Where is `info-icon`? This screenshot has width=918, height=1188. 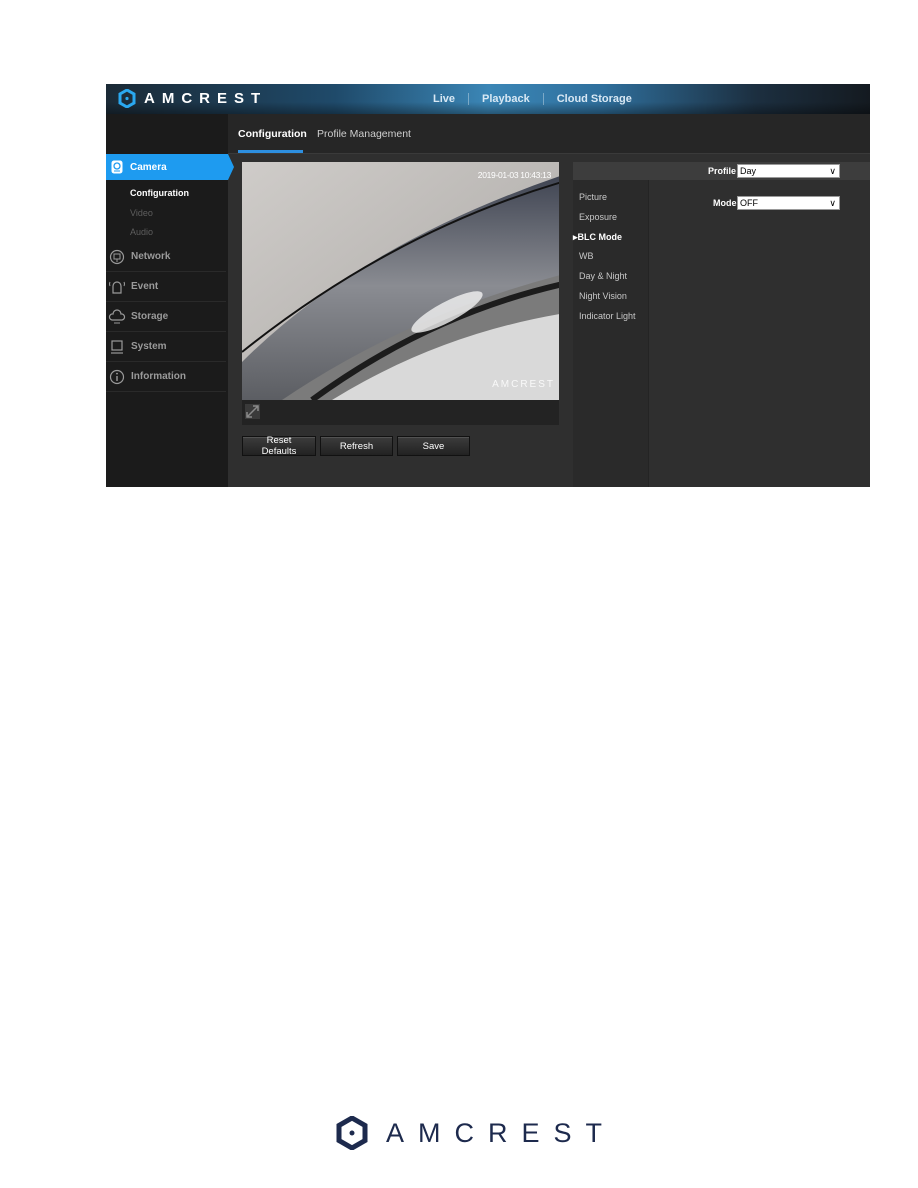
info-icon is located at coordinates (117, 377).